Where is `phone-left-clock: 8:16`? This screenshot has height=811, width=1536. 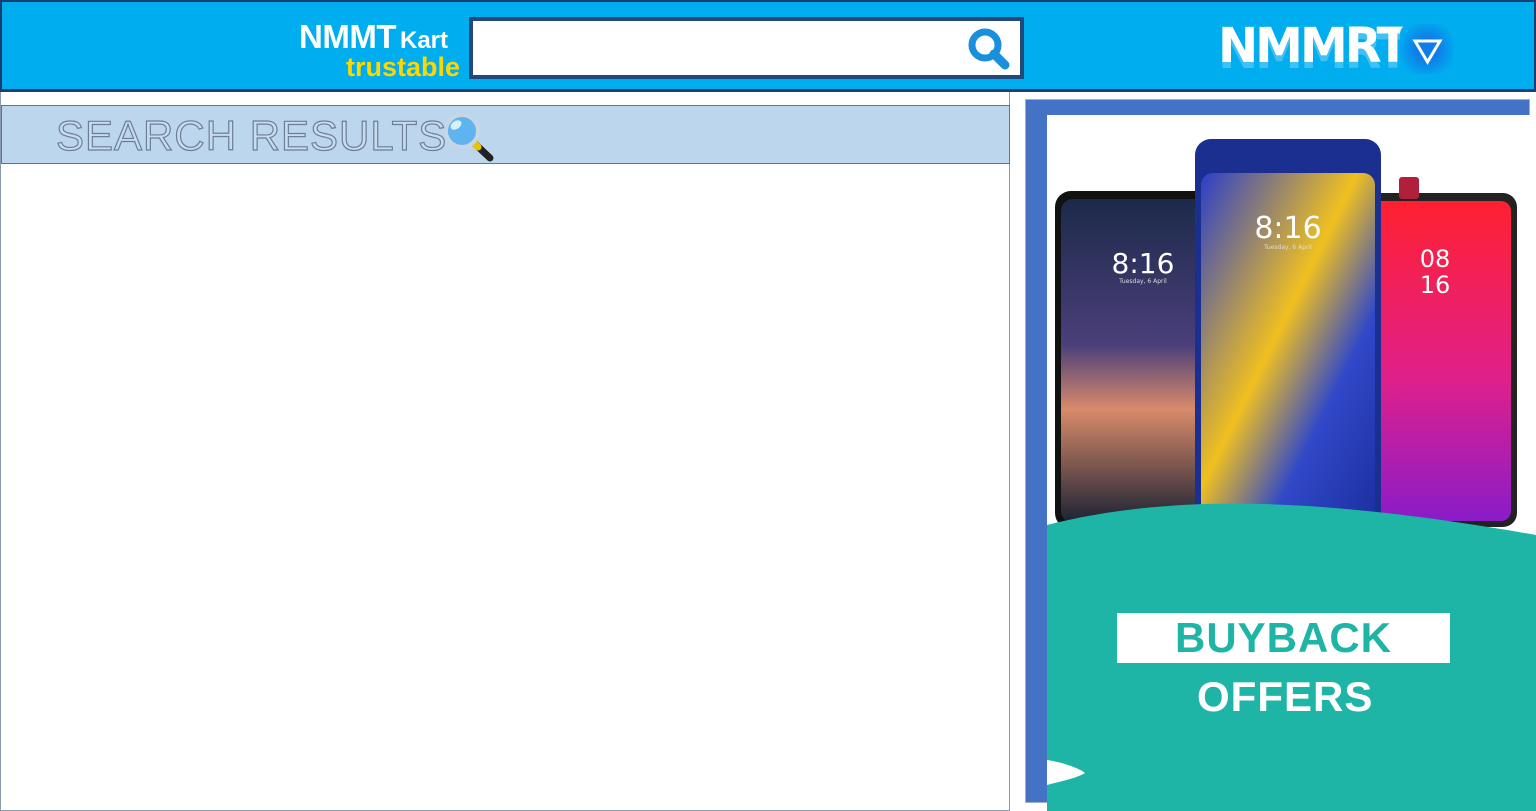 phone-left-clock: 8:16 is located at coordinates (1143, 263).